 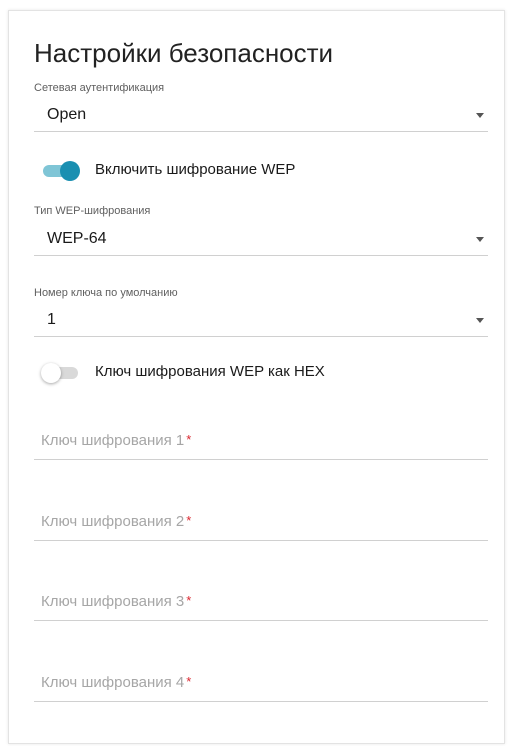 I want to click on key-2-placeholder: Ключ шифрования 2 *, so click(x=116, y=521).